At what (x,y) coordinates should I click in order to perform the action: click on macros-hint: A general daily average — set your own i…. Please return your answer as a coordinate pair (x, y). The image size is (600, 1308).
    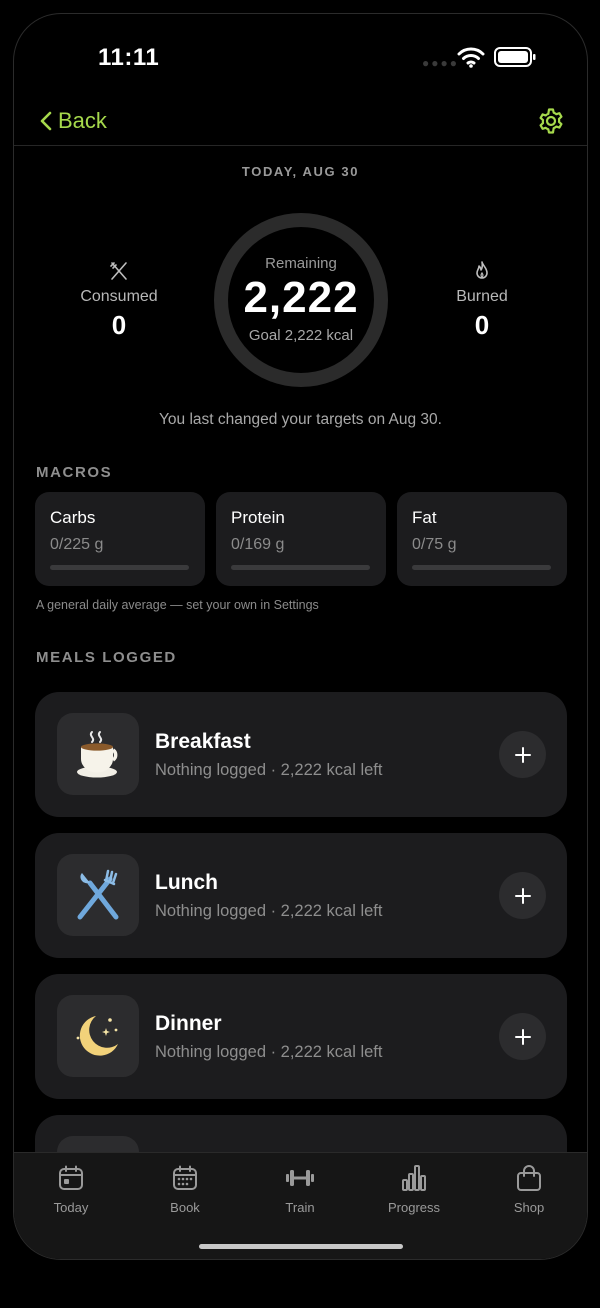
    Looking at the image, I should click on (177, 605).